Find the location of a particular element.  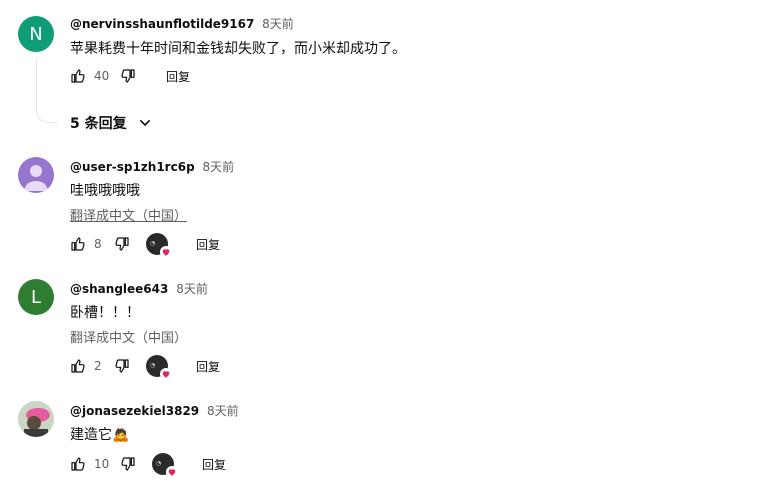

comment-text: 苹果耗费十年时间和金钱却失败了，而小米却成功了。 is located at coordinates (238, 49).